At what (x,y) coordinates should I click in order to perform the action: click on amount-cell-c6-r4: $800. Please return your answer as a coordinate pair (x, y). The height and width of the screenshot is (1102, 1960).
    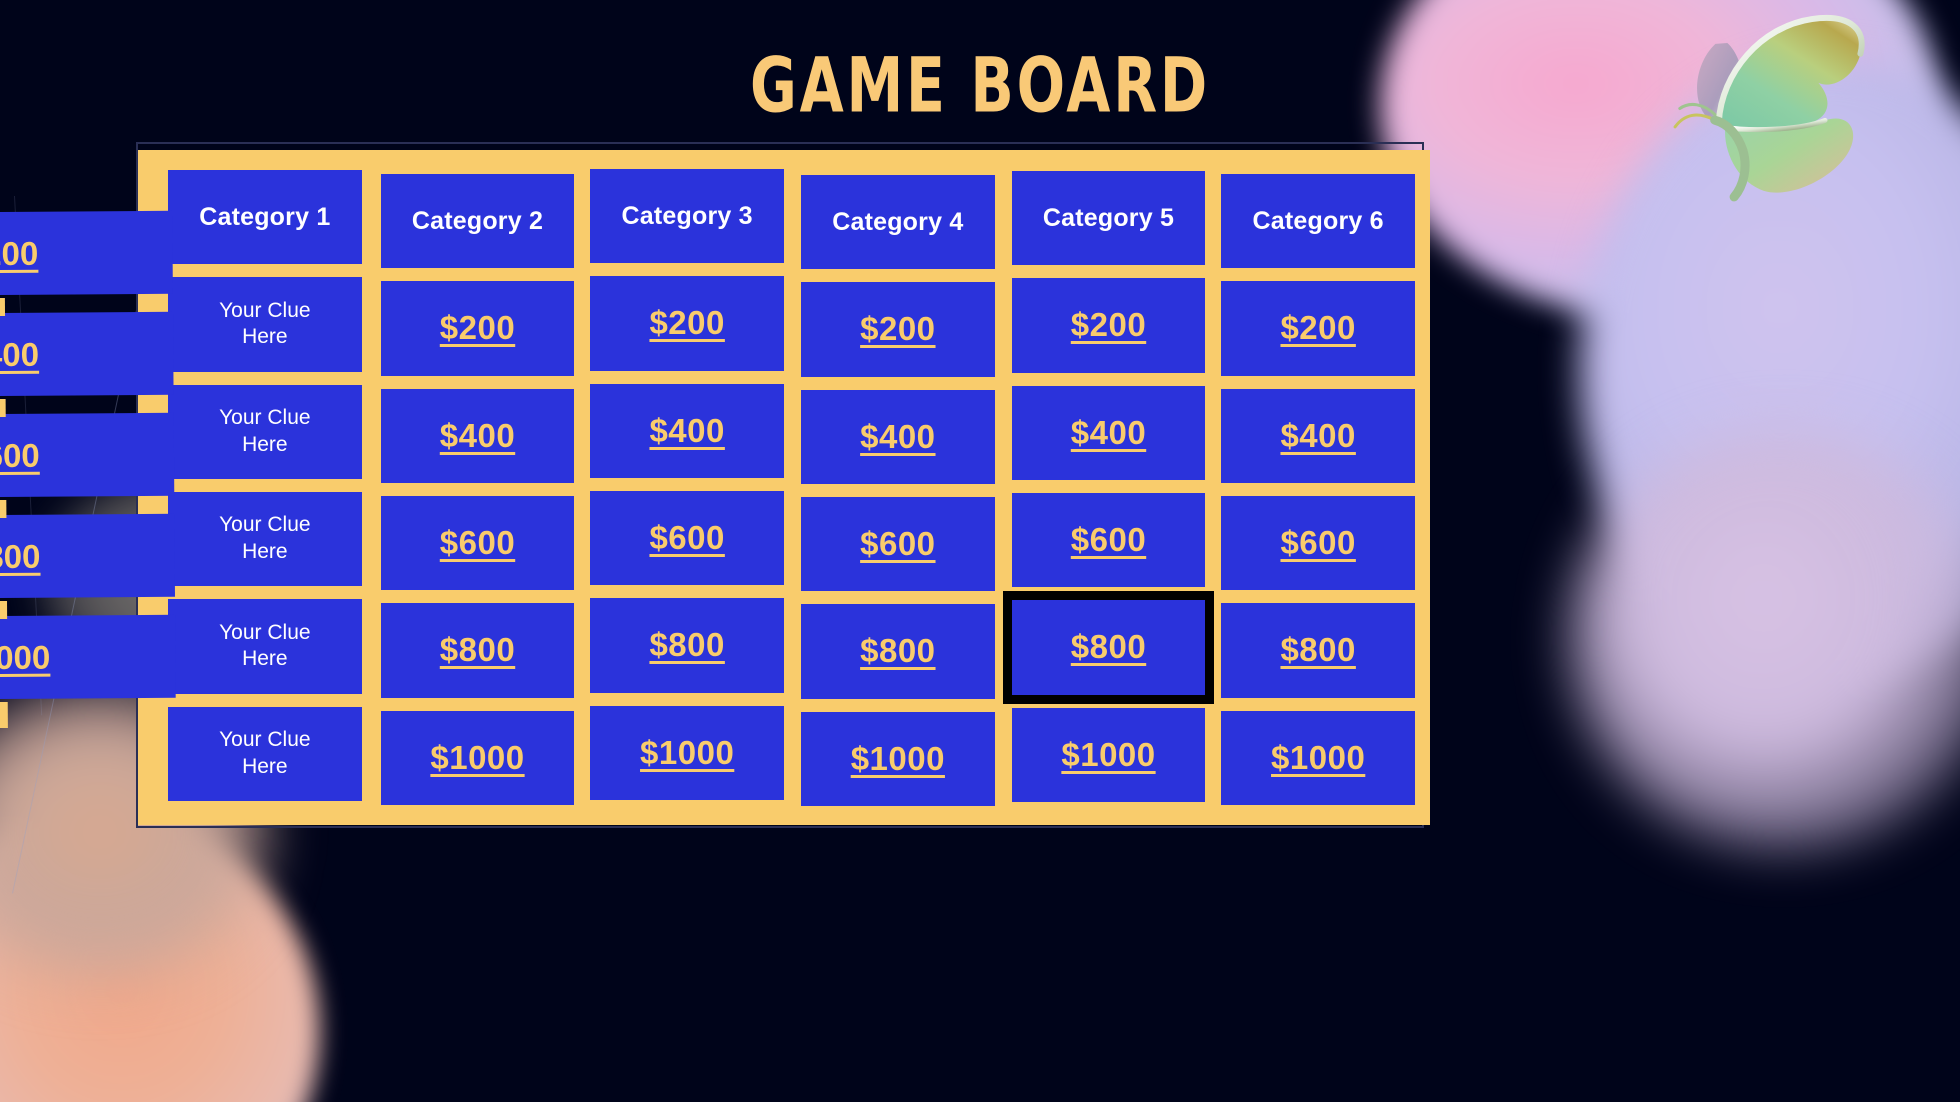
    Looking at the image, I should click on (1318, 650).